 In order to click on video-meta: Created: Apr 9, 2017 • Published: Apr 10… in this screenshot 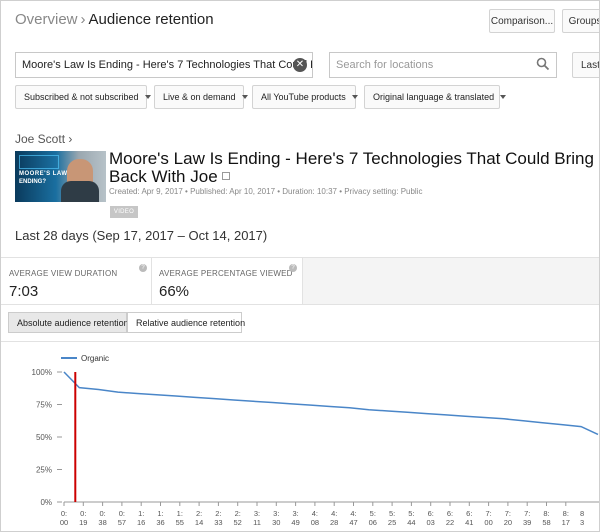, I will do `click(266, 191)`.